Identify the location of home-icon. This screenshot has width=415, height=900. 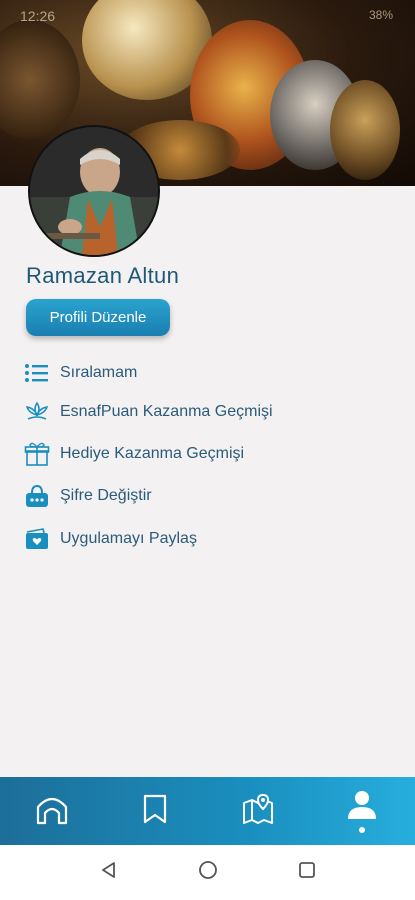
(52, 811).